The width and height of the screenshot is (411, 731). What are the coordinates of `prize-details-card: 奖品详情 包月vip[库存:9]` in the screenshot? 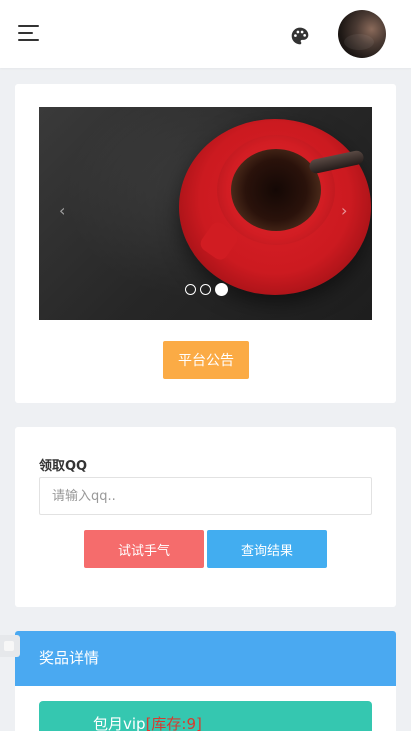 It's located at (205, 681).